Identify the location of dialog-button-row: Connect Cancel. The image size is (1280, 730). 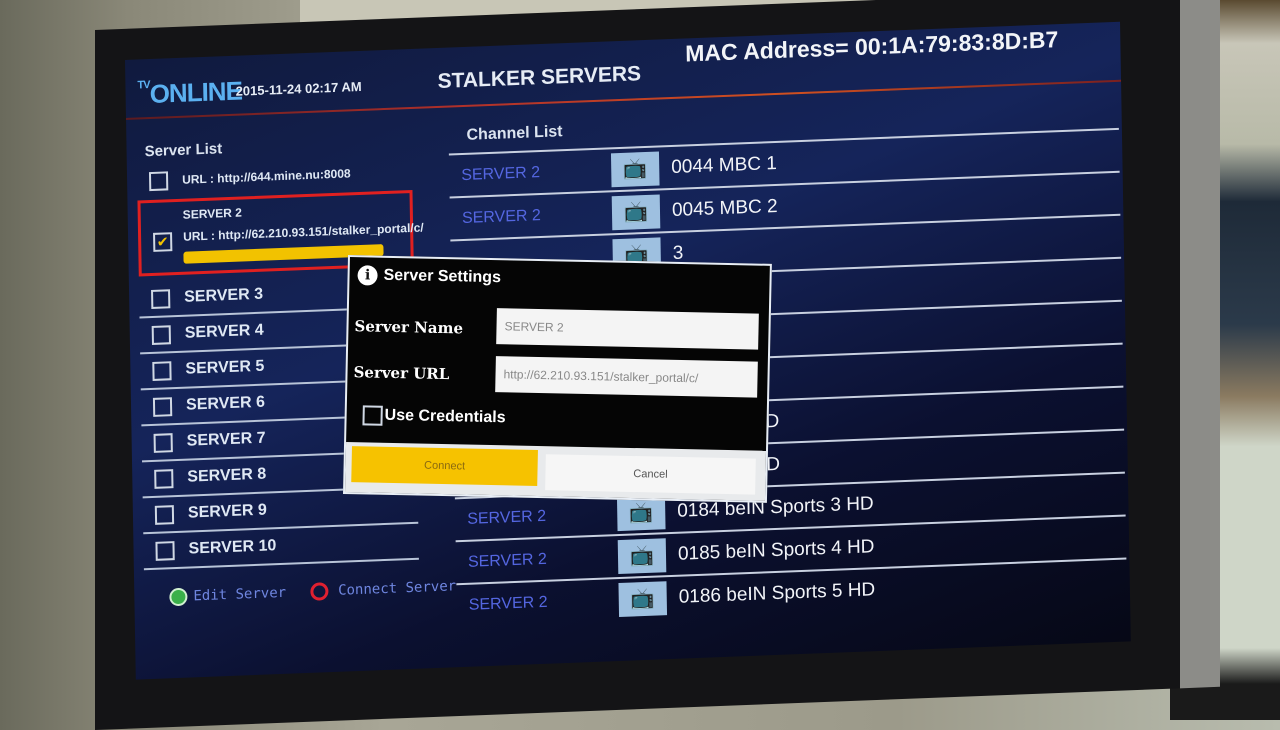
(555, 471).